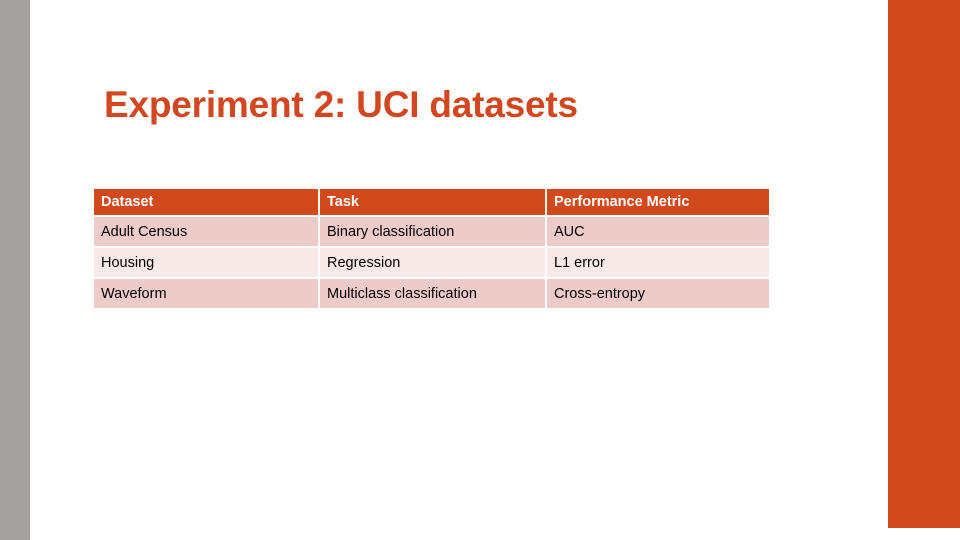 The image size is (960, 540). What do you see at coordinates (341, 104) in the screenshot?
I see `page-title: Experiment 2: UCI datasets` at bounding box center [341, 104].